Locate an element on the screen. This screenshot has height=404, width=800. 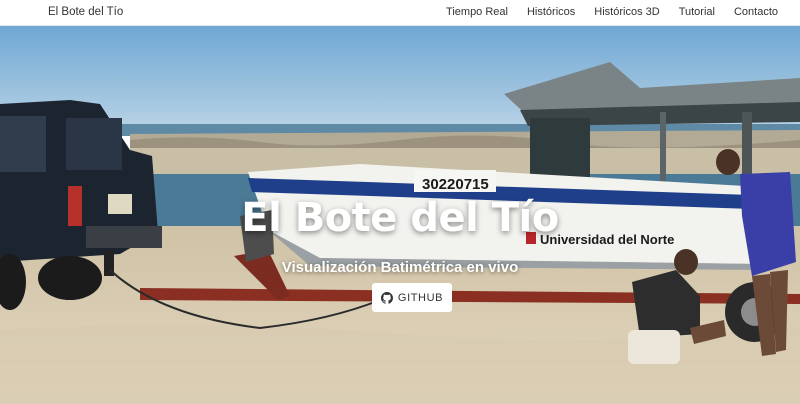
nav-link-historicos-3d: Históricos 3D is located at coordinates (626, 13).